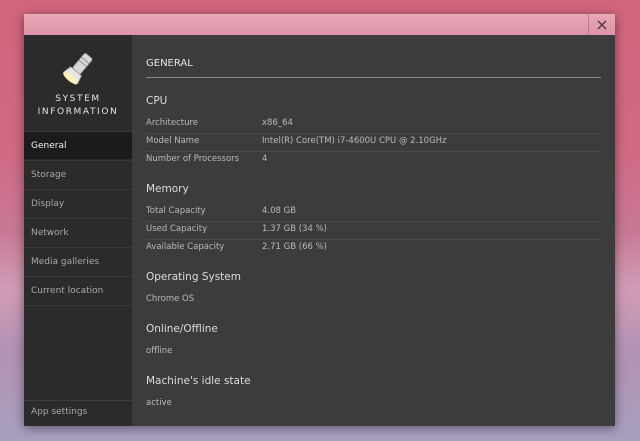 This screenshot has height=441, width=640. What do you see at coordinates (170, 299) in the screenshot?
I see `os-value: Chrome OS` at bounding box center [170, 299].